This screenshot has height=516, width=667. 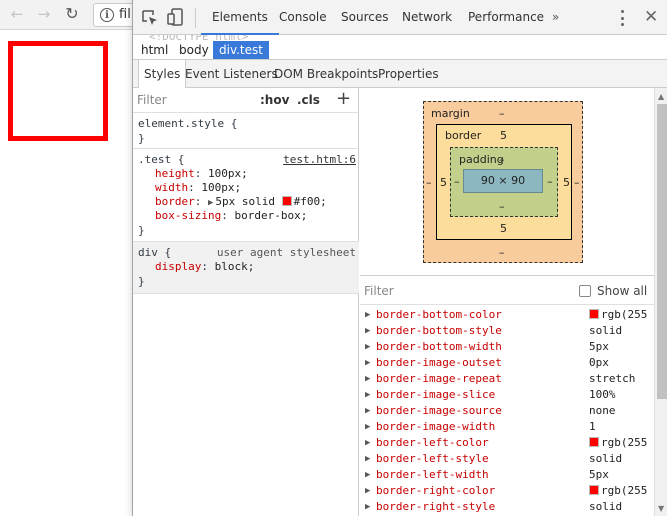 What do you see at coordinates (286, 252) in the screenshot?
I see `user-agent-label: user agent stylesheet` at bounding box center [286, 252].